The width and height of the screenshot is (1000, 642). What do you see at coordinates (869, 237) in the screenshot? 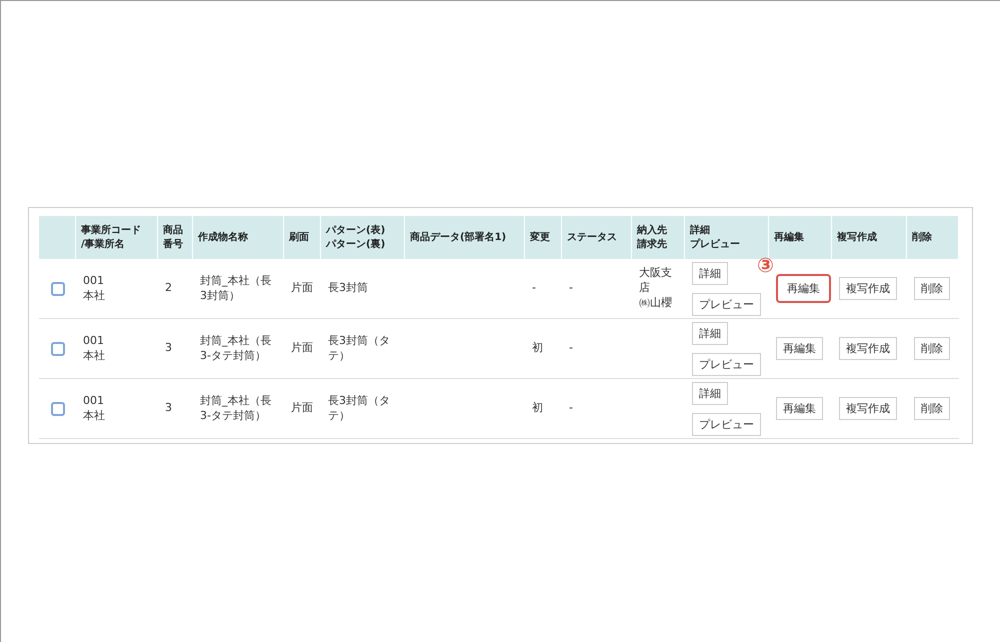
I see `column-header: 複写作成` at bounding box center [869, 237].